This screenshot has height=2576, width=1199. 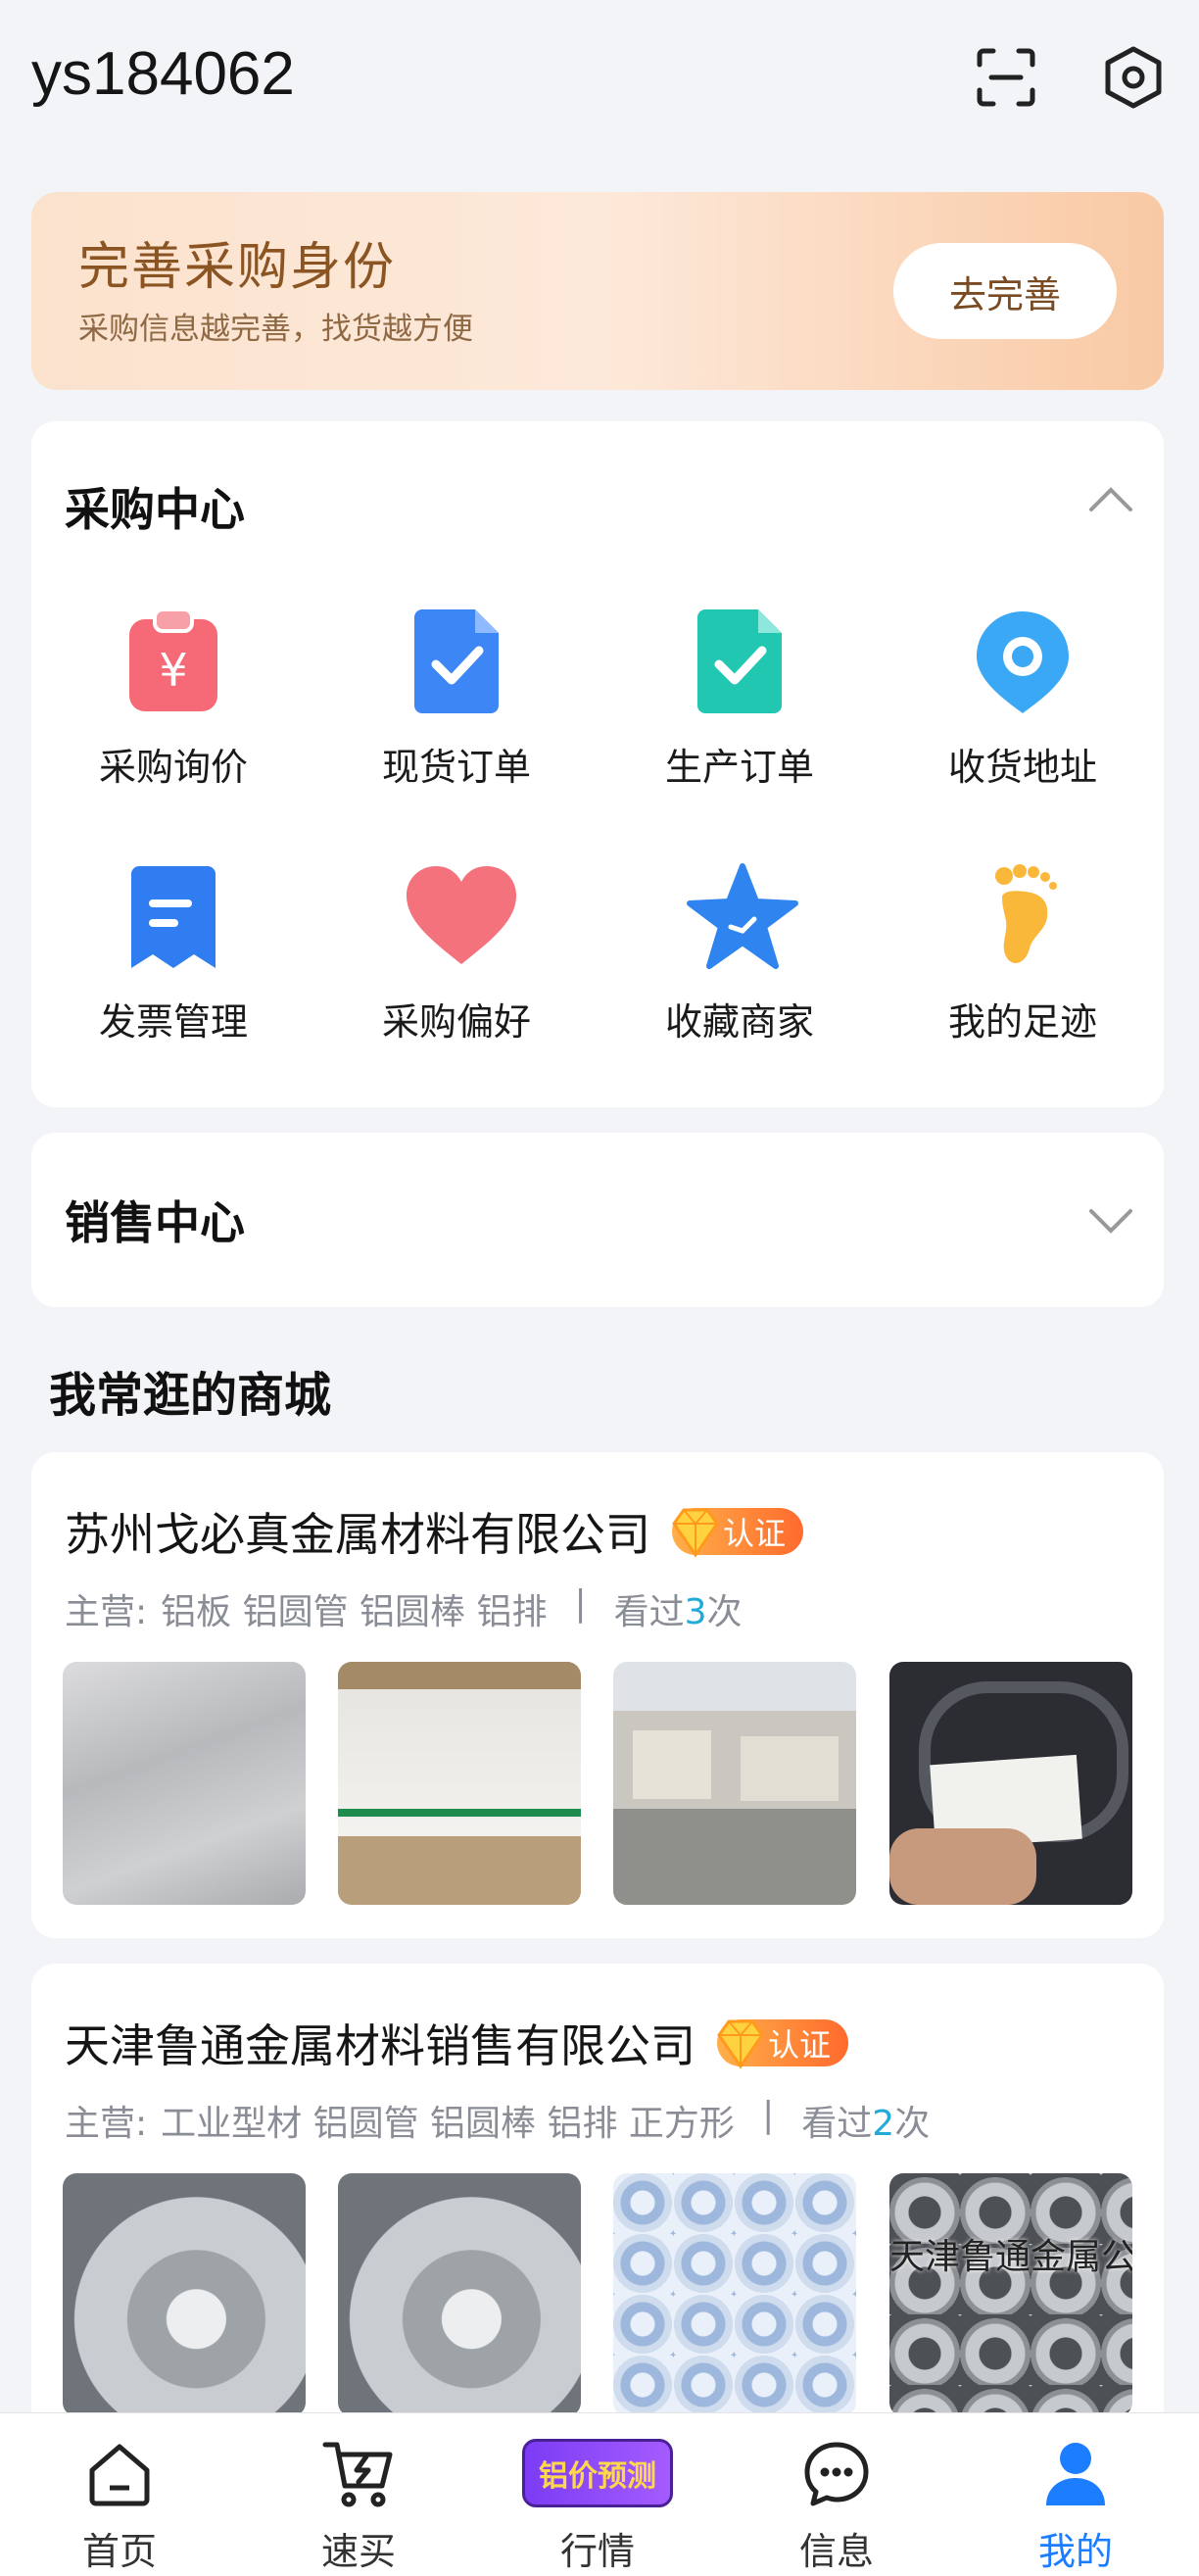 What do you see at coordinates (597, 291) in the screenshot?
I see `complete-identity-banner: 完善采购身份 采购信息越完善，找货越方便 去完善` at bounding box center [597, 291].